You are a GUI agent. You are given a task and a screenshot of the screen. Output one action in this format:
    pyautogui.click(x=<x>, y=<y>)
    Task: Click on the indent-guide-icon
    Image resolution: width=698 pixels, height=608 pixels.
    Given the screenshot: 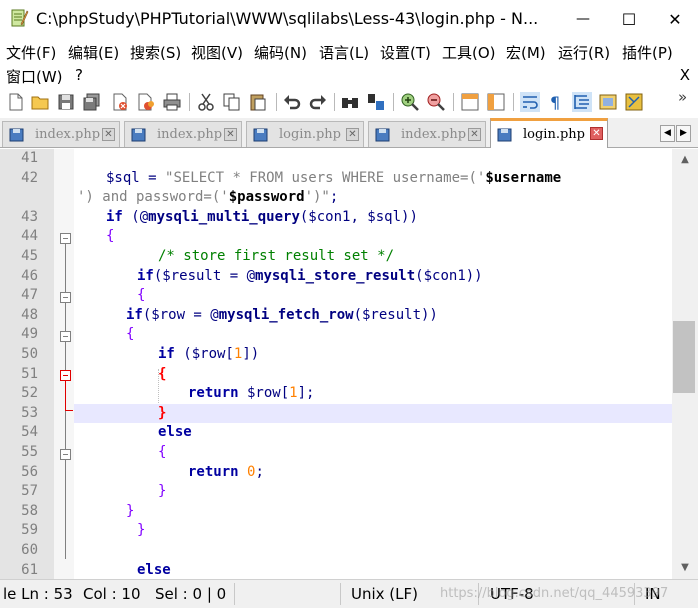 What is the action you would take?
    pyautogui.click(x=582, y=102)
    